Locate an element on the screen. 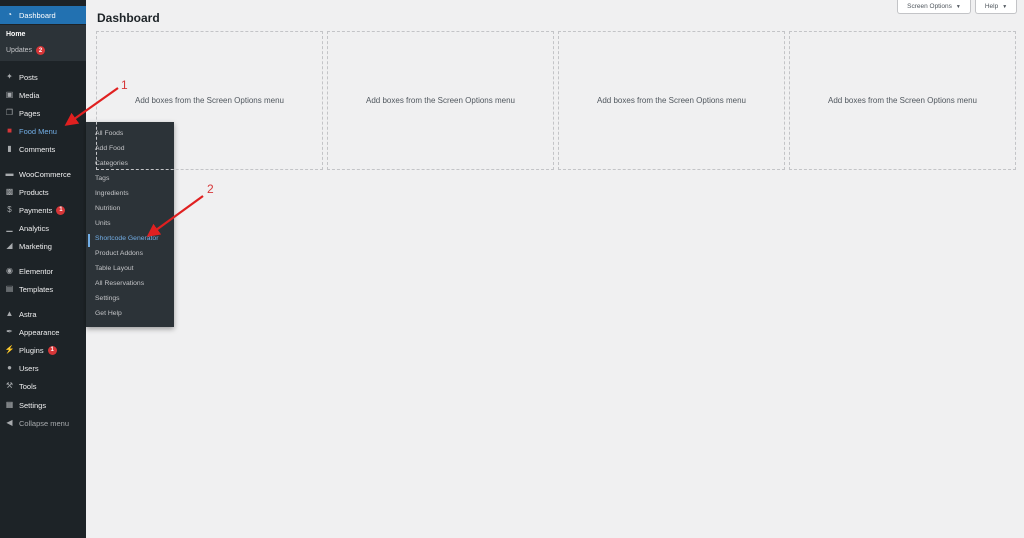 This screenshot has height=538, width=1024. submenu-home: Home is located at coordinates (15, 34).